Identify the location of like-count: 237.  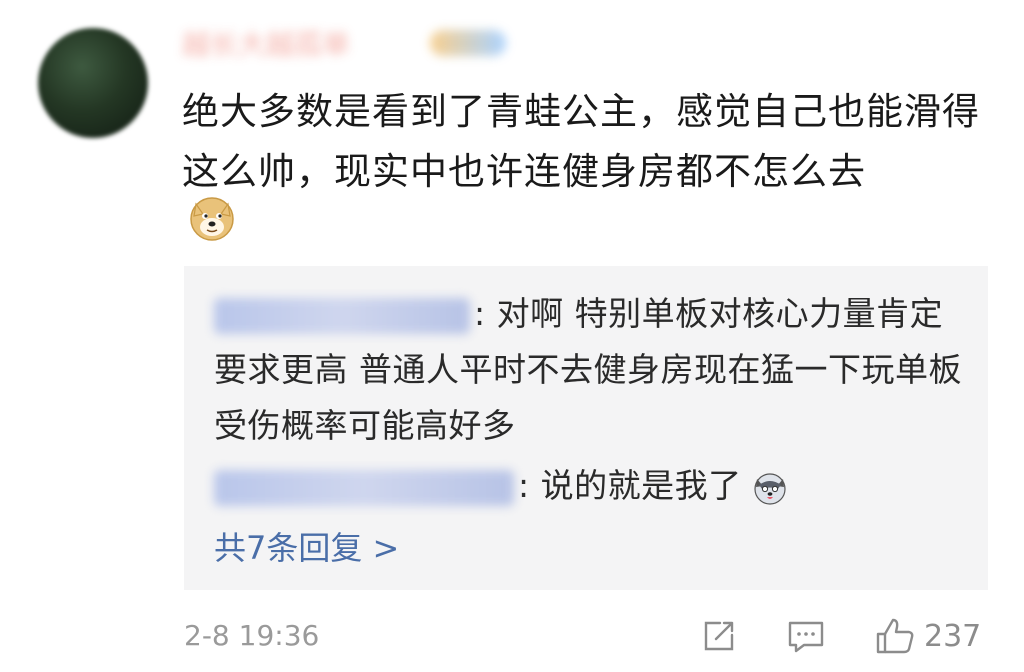
(953, 636).